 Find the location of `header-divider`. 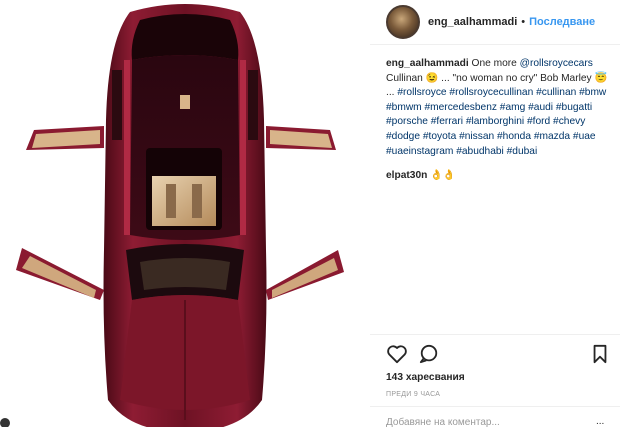

header-divider is located at coordinates (495, 44).